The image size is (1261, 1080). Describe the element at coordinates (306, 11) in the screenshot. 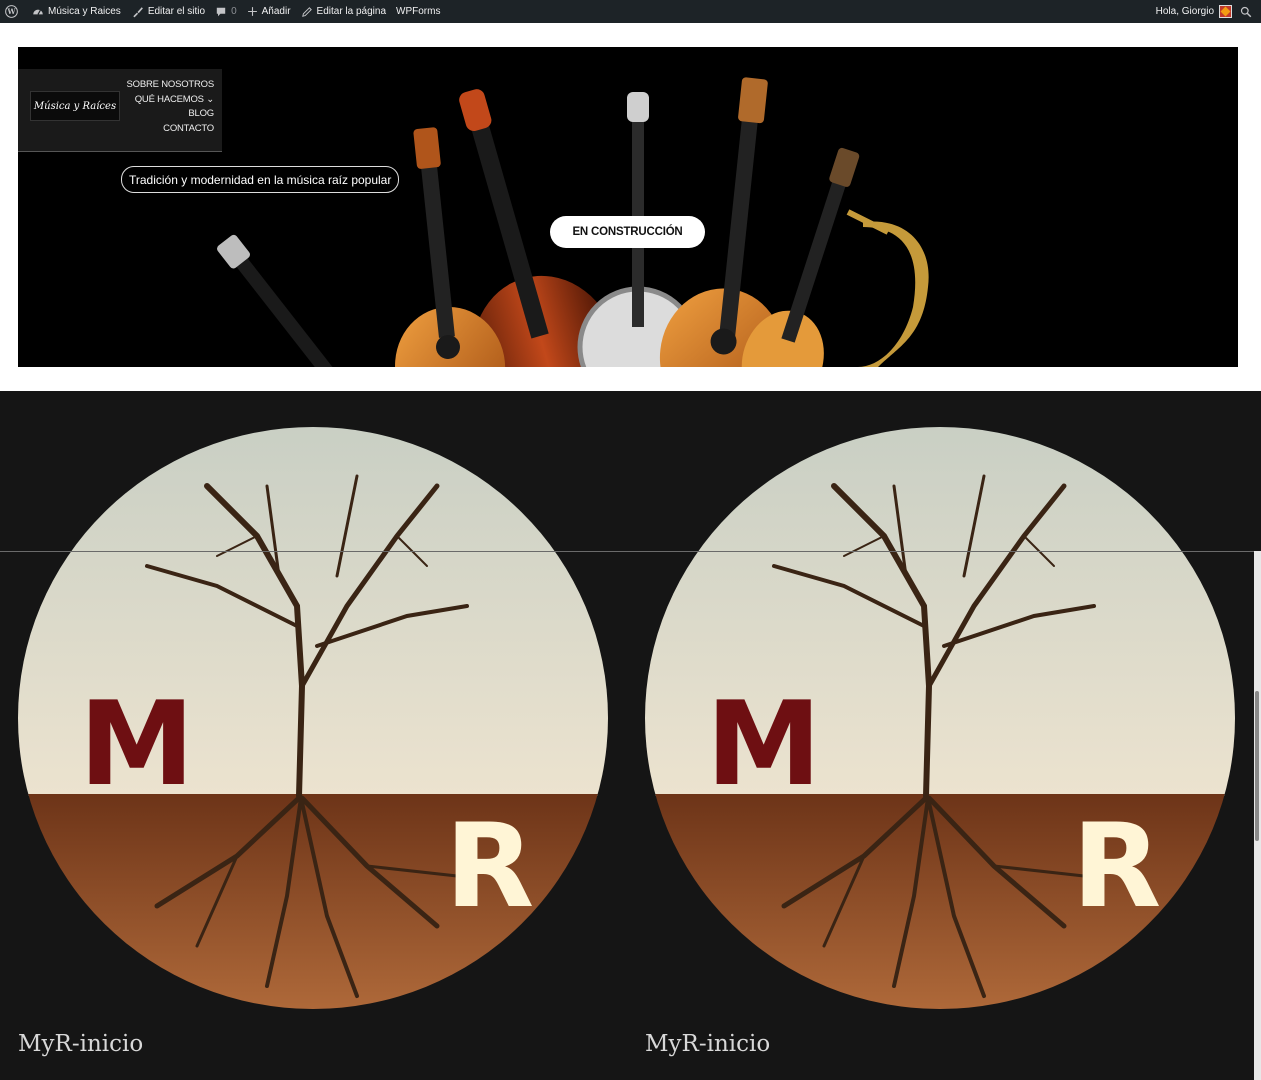

I see `pencil-icon` at that location.